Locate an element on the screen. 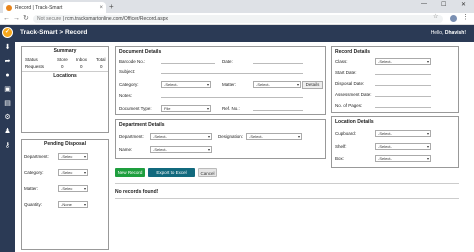 The height and width of the screenshot is (252, 474). profile-avatar is located at coordinates (453, 18).